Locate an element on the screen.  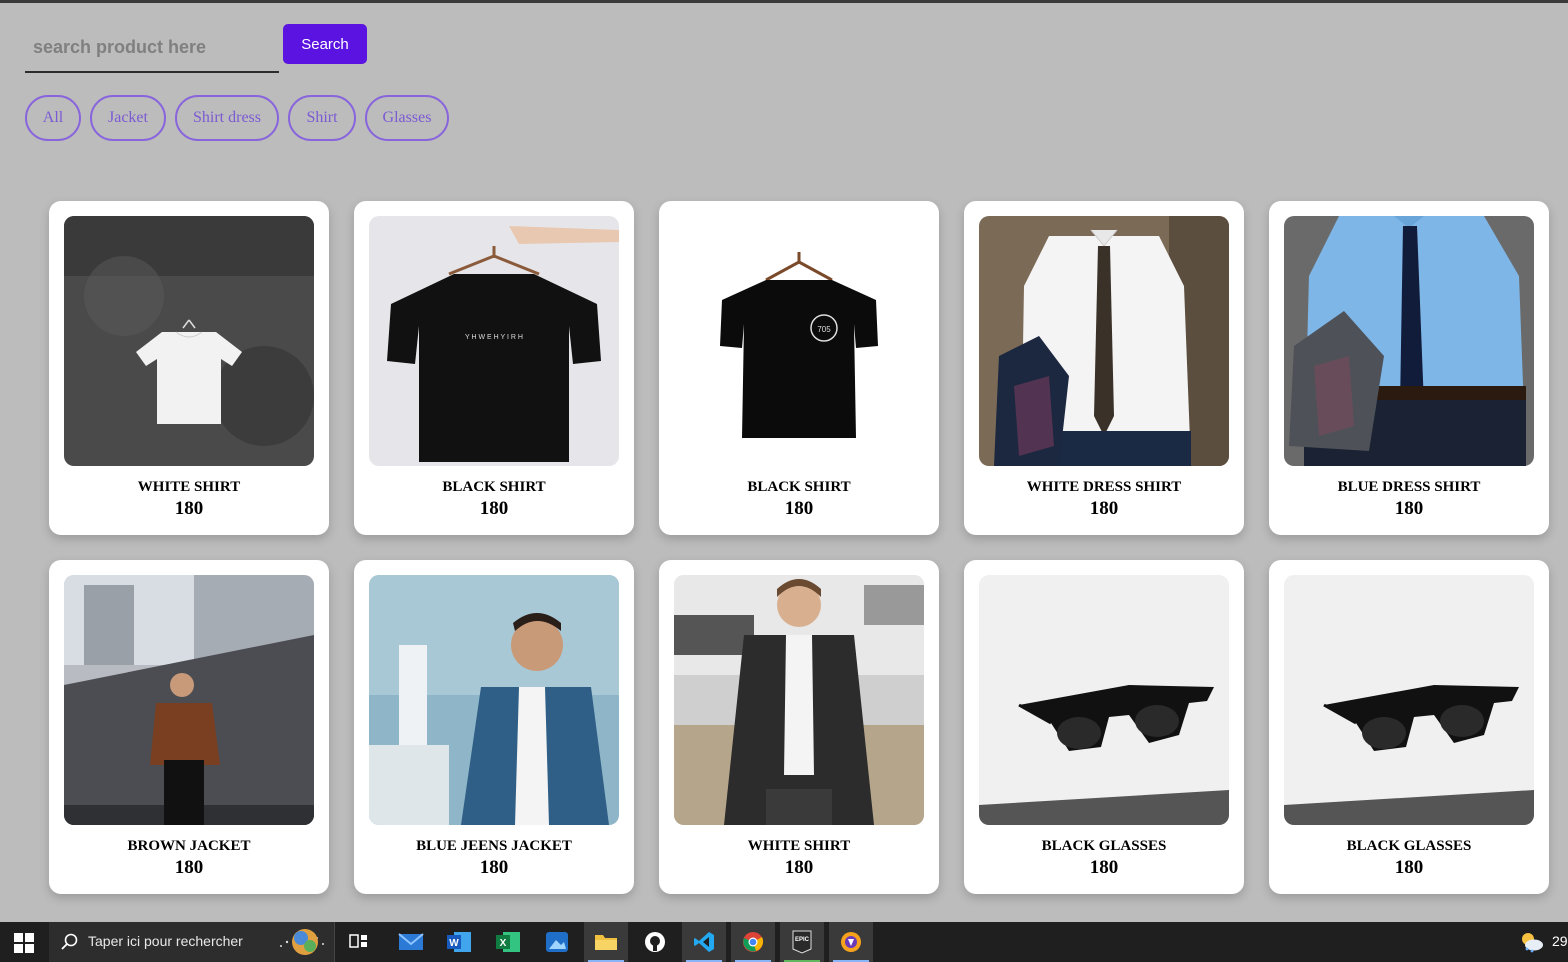
product-card: BLUE JEENS JACKET 180 is located at coordinates (494, 727).